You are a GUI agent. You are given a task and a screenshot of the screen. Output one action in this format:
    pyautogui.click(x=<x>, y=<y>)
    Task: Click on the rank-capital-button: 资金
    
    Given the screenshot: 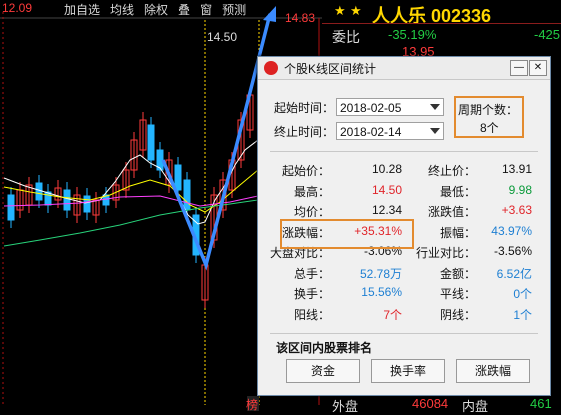 What is the action you would take?
    pyautogui.click(x=323, y=371)
    